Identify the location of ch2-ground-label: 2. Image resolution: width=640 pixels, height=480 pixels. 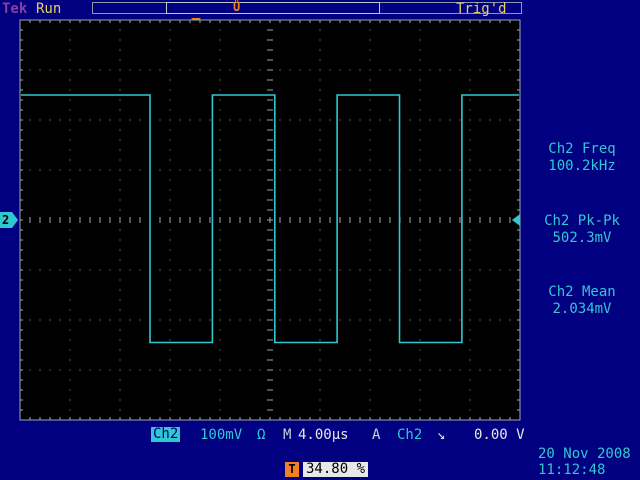
(6, 220).